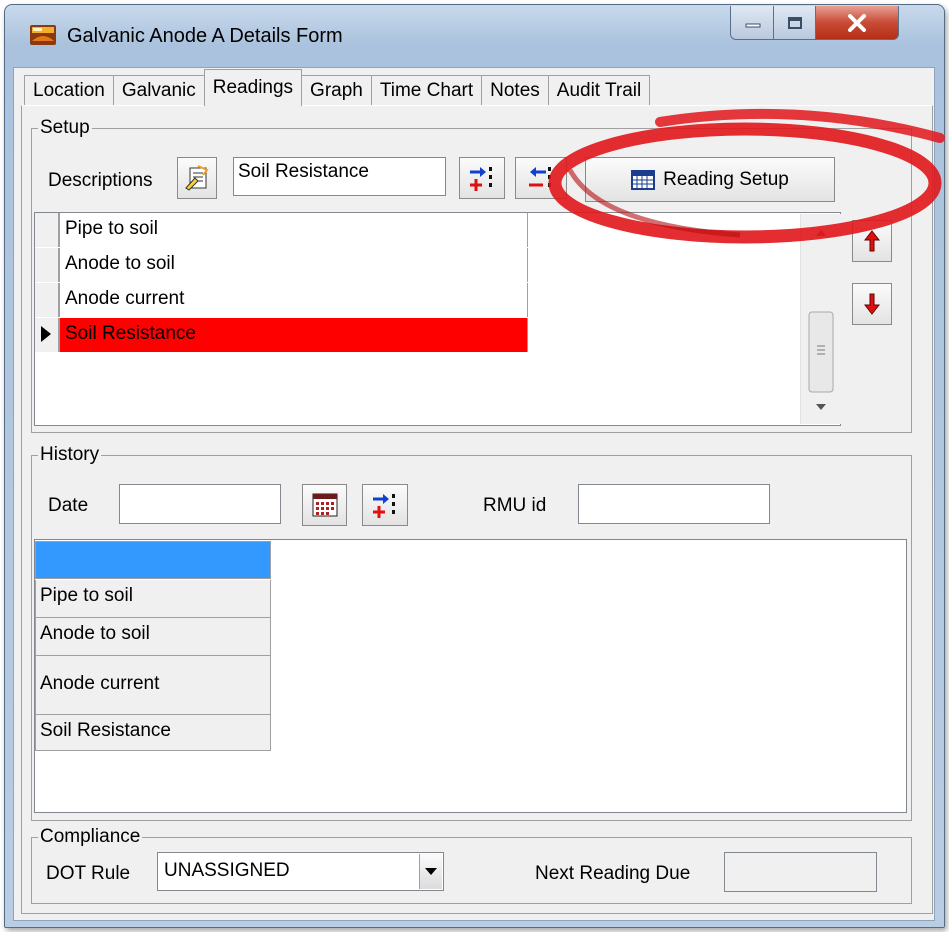 This screenshot has height=932, width=949. I want to click on current-row-pointer-icon, so click(46, 334).